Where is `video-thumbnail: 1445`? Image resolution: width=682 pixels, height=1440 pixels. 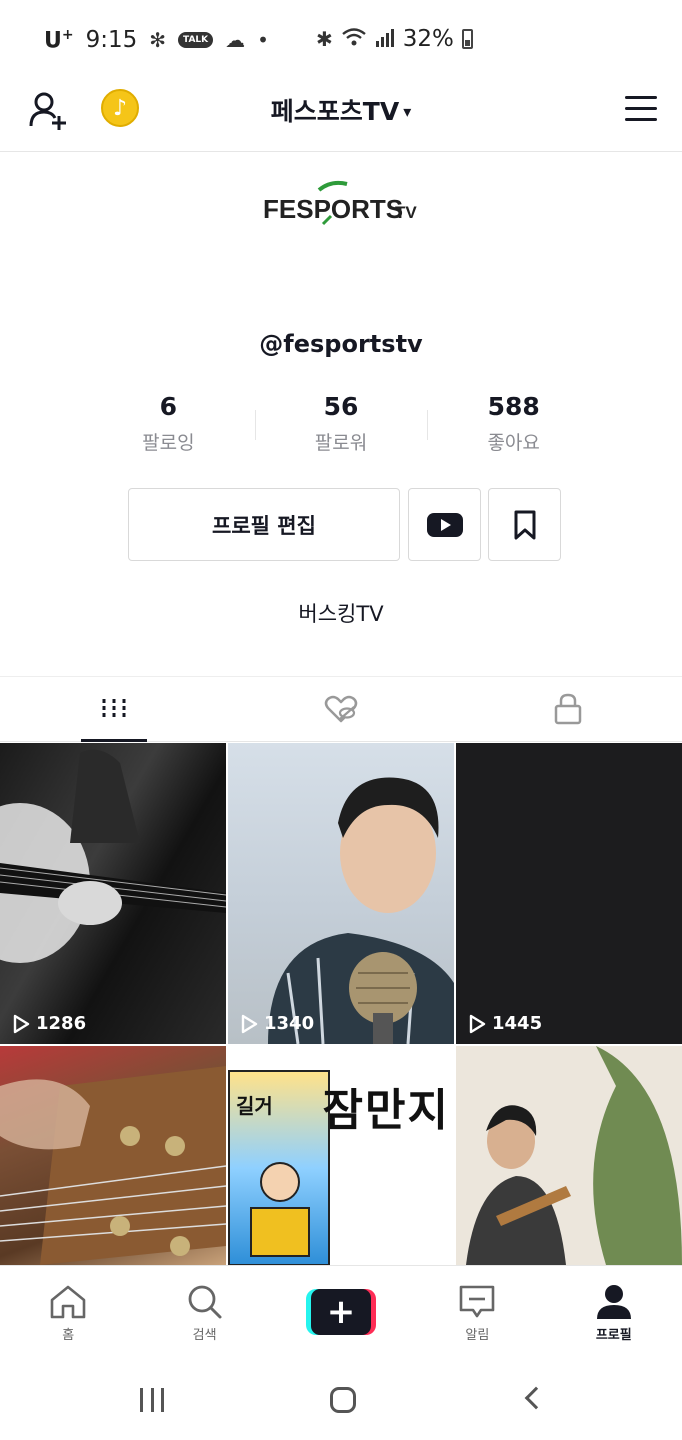 video-thumbnail: 1445 is located at coordinates (569, 893).